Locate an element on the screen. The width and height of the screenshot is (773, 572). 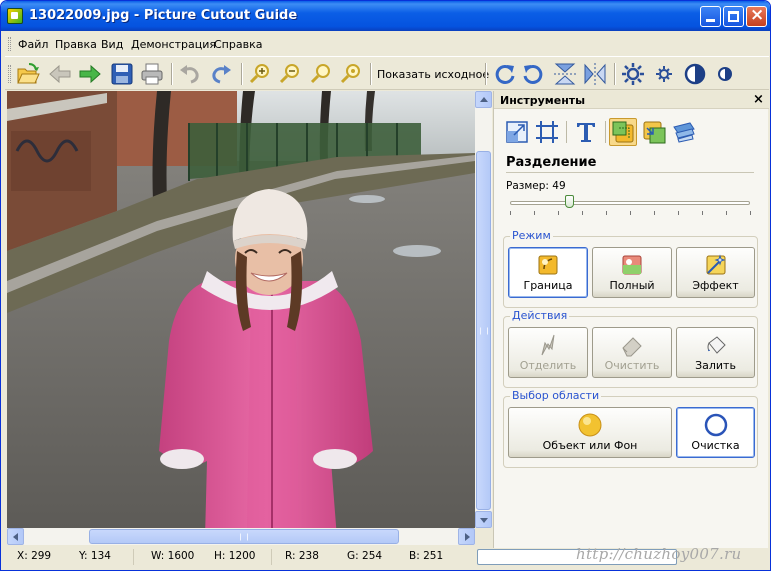
forward-button is located at coordinates (90, 74).